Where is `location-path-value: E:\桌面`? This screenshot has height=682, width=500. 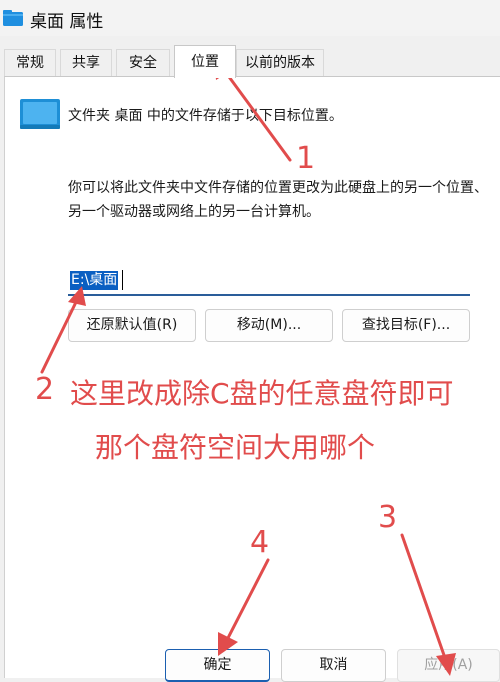
location-path-value: E:\桌面 is located at coordinates (94, 280).